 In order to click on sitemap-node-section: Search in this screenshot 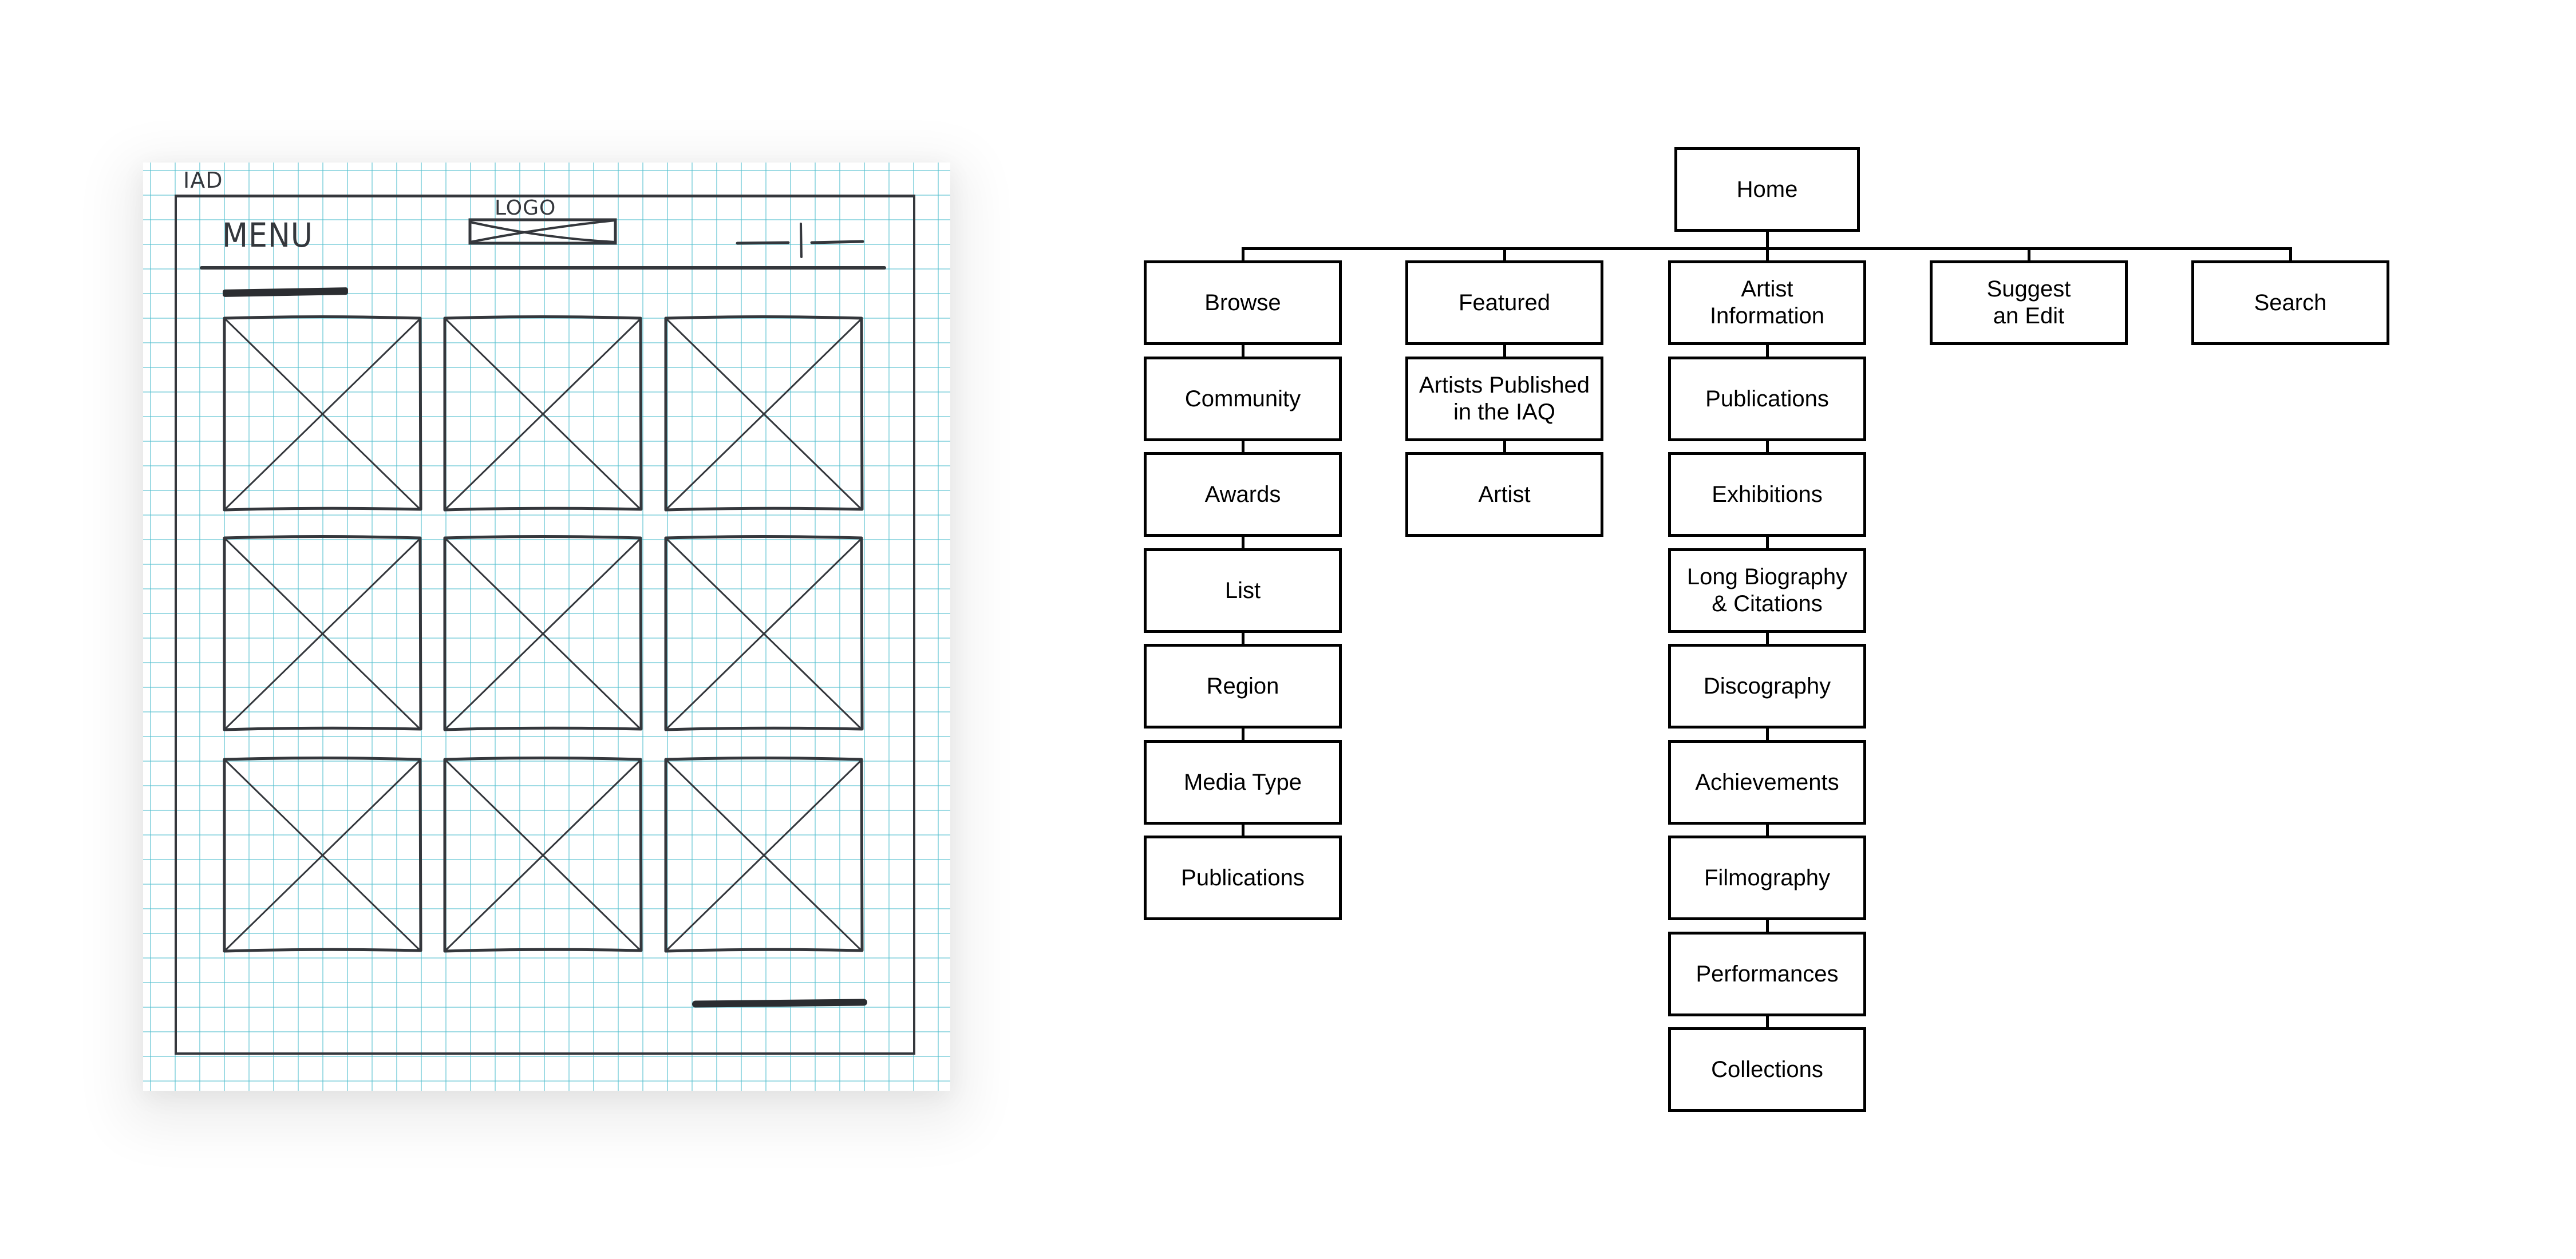, I will do `click(2290, 302)`.